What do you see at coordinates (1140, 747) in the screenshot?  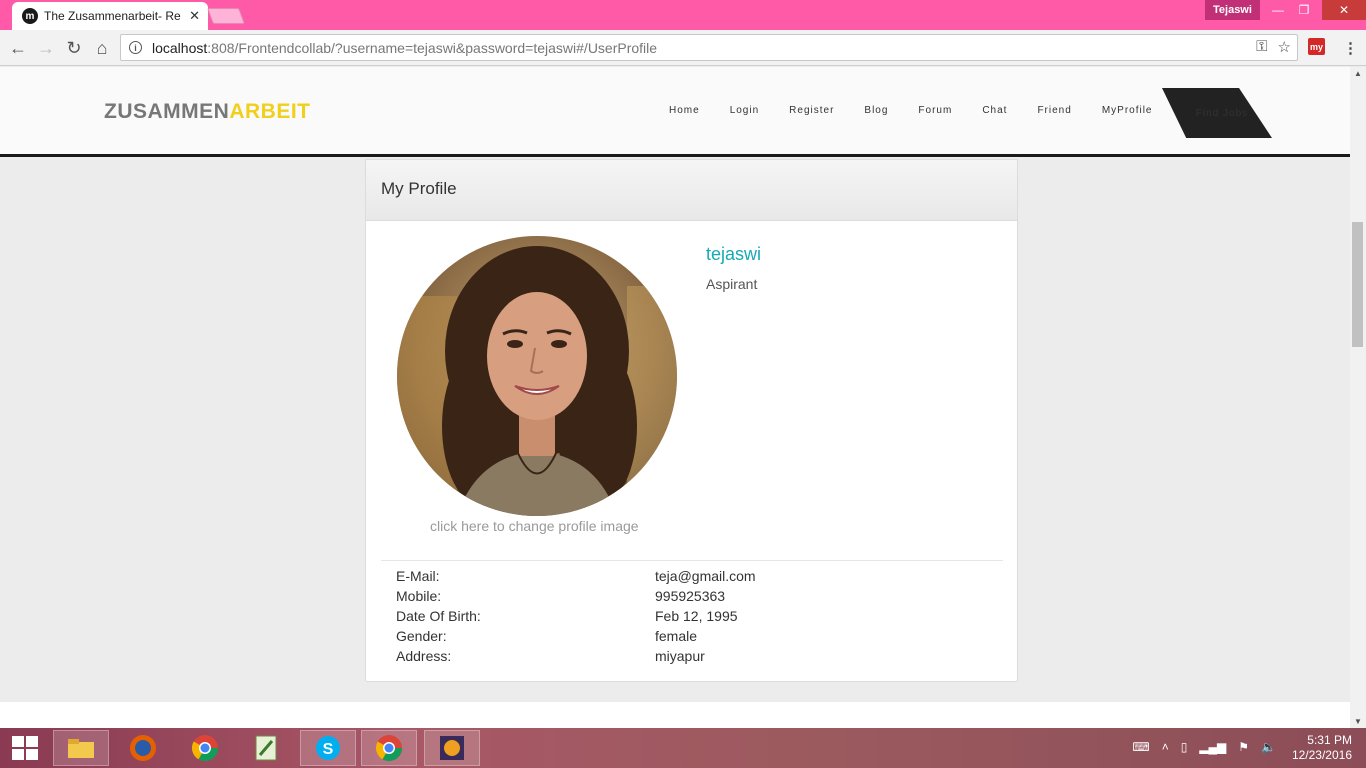 I see `keyboard-icon: ⌨` at bounding box center [1140, 747].